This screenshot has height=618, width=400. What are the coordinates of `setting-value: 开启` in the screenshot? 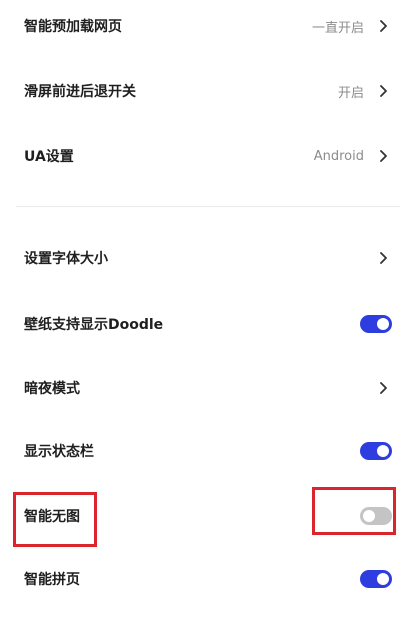 It's located at (350, 93).